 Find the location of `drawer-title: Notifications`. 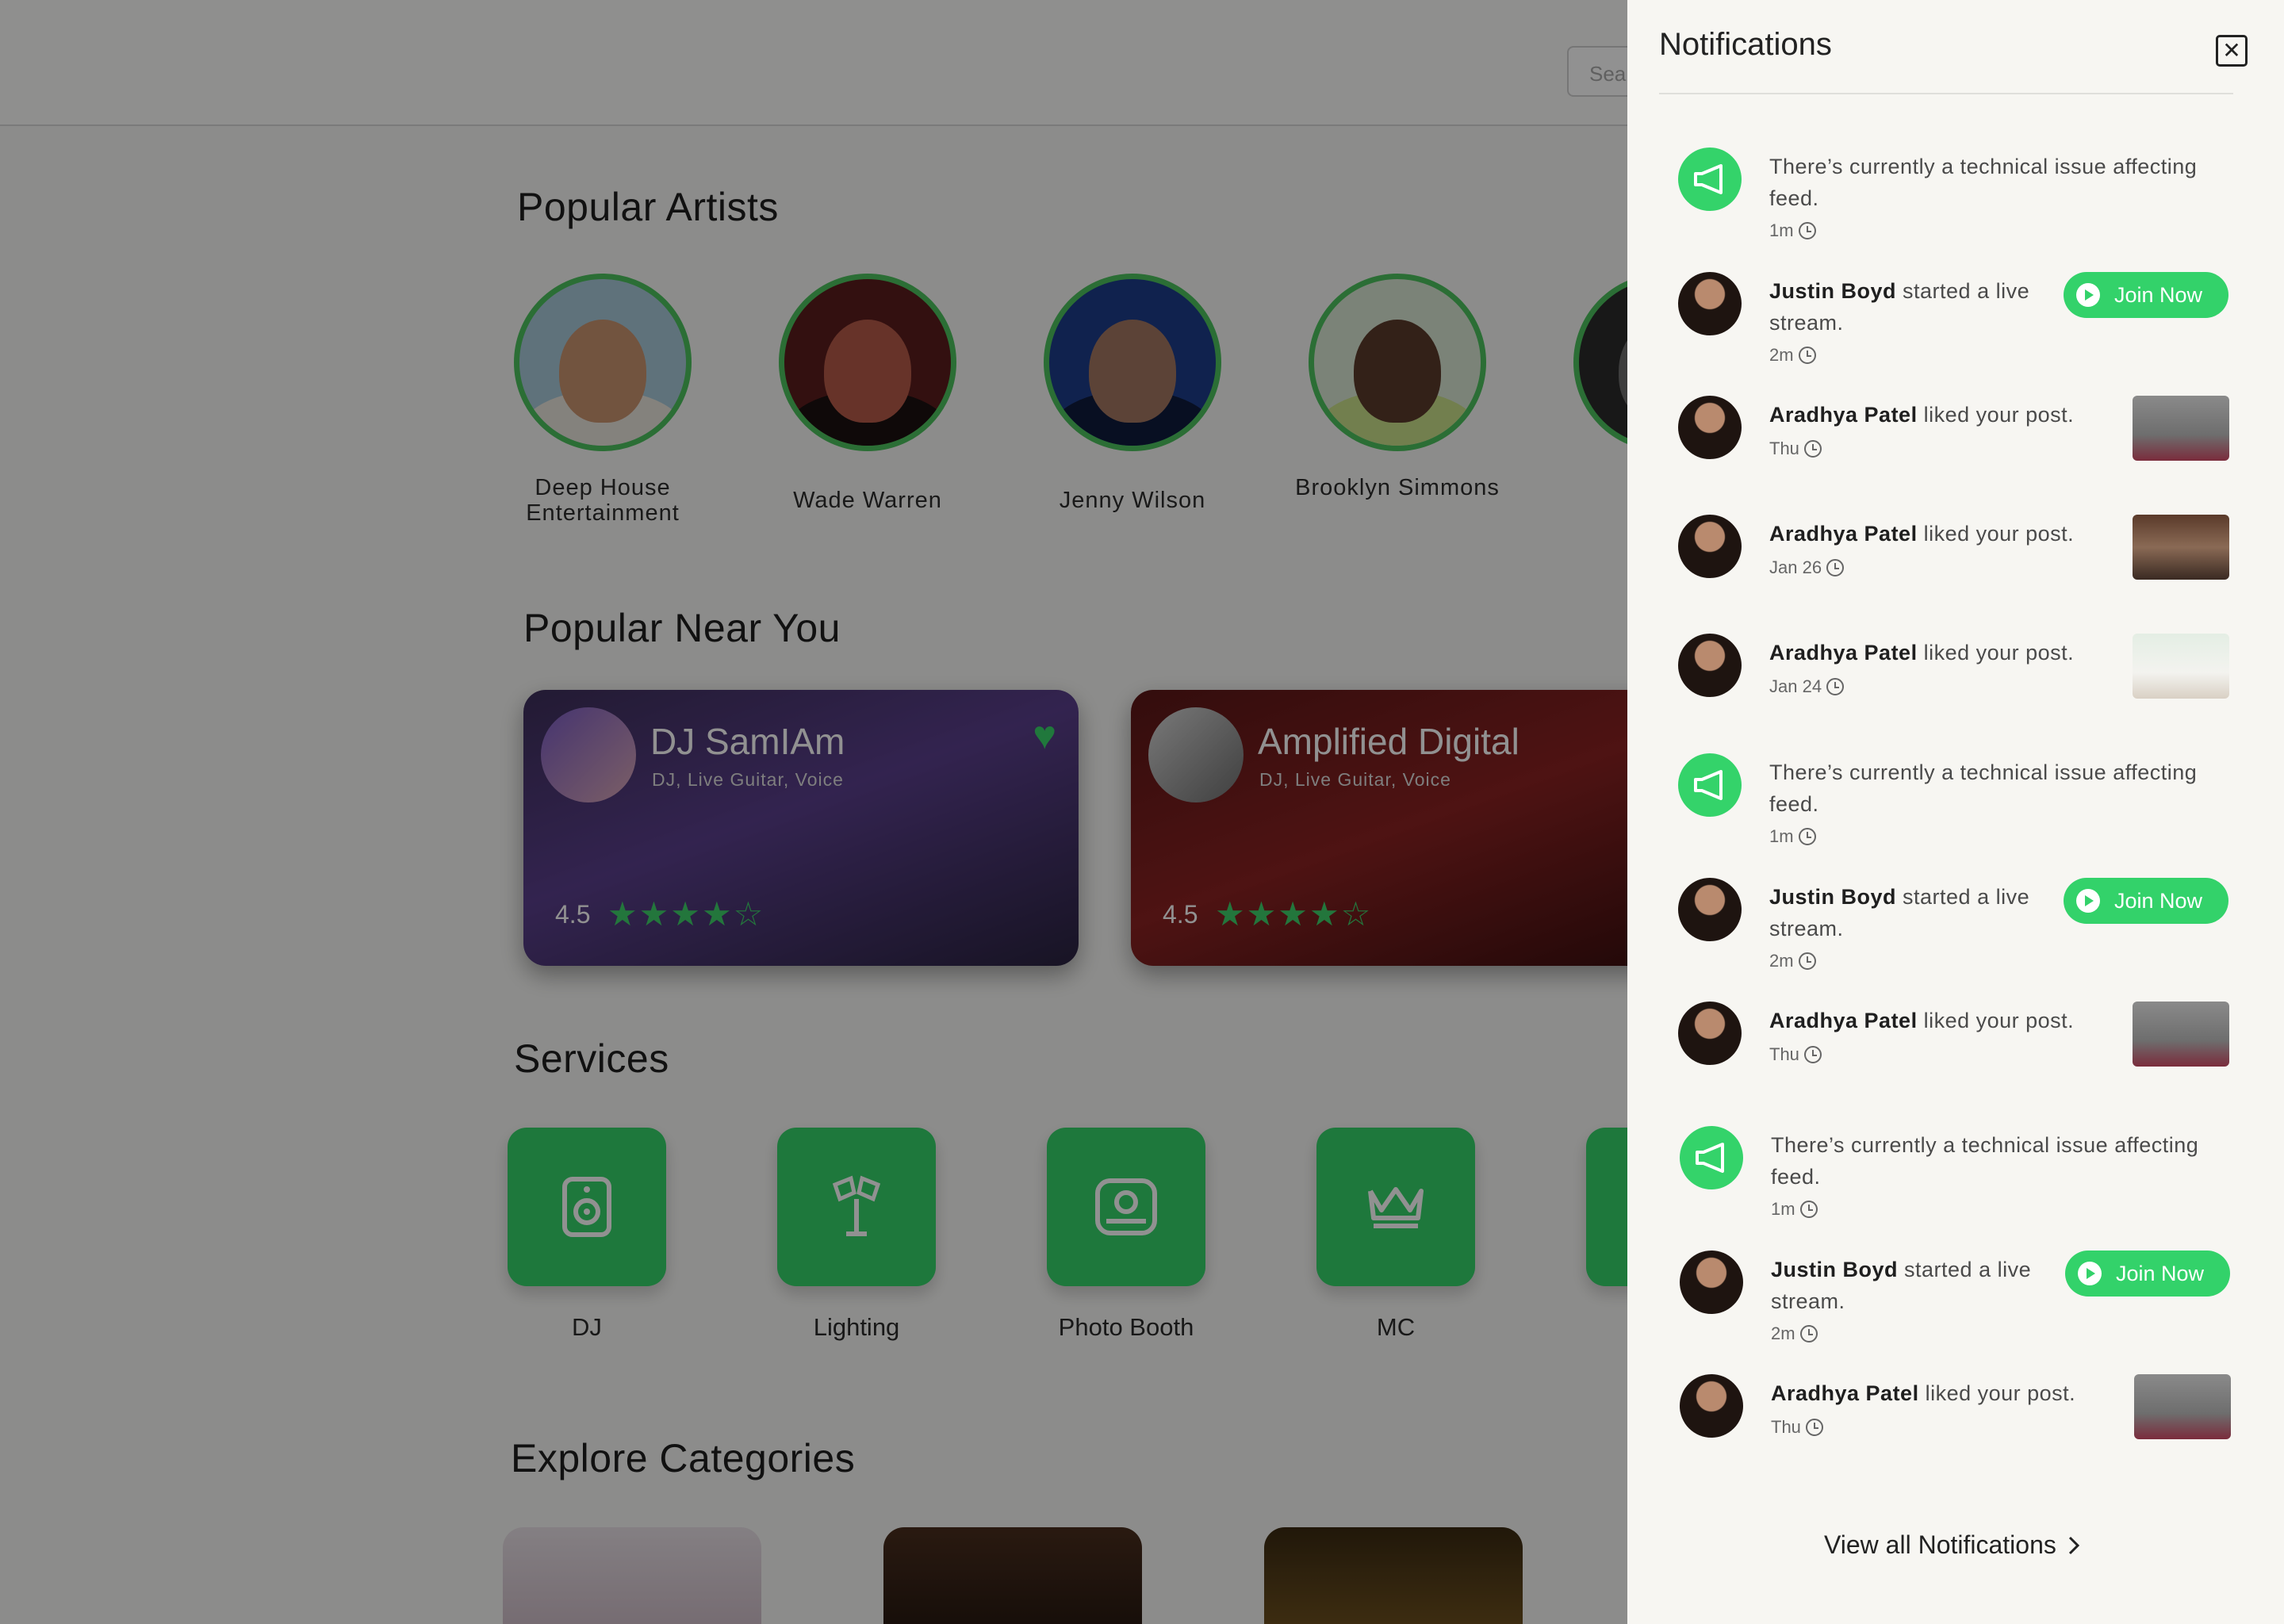

drawer-title: Notifications is located at coordinates (1745, 44).